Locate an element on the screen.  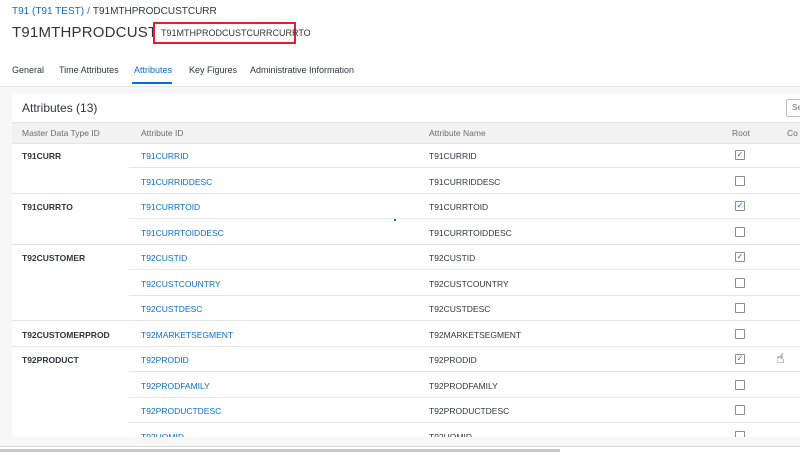
tab-administrative-information: Administrative Information is located at coordinates (302, 70).